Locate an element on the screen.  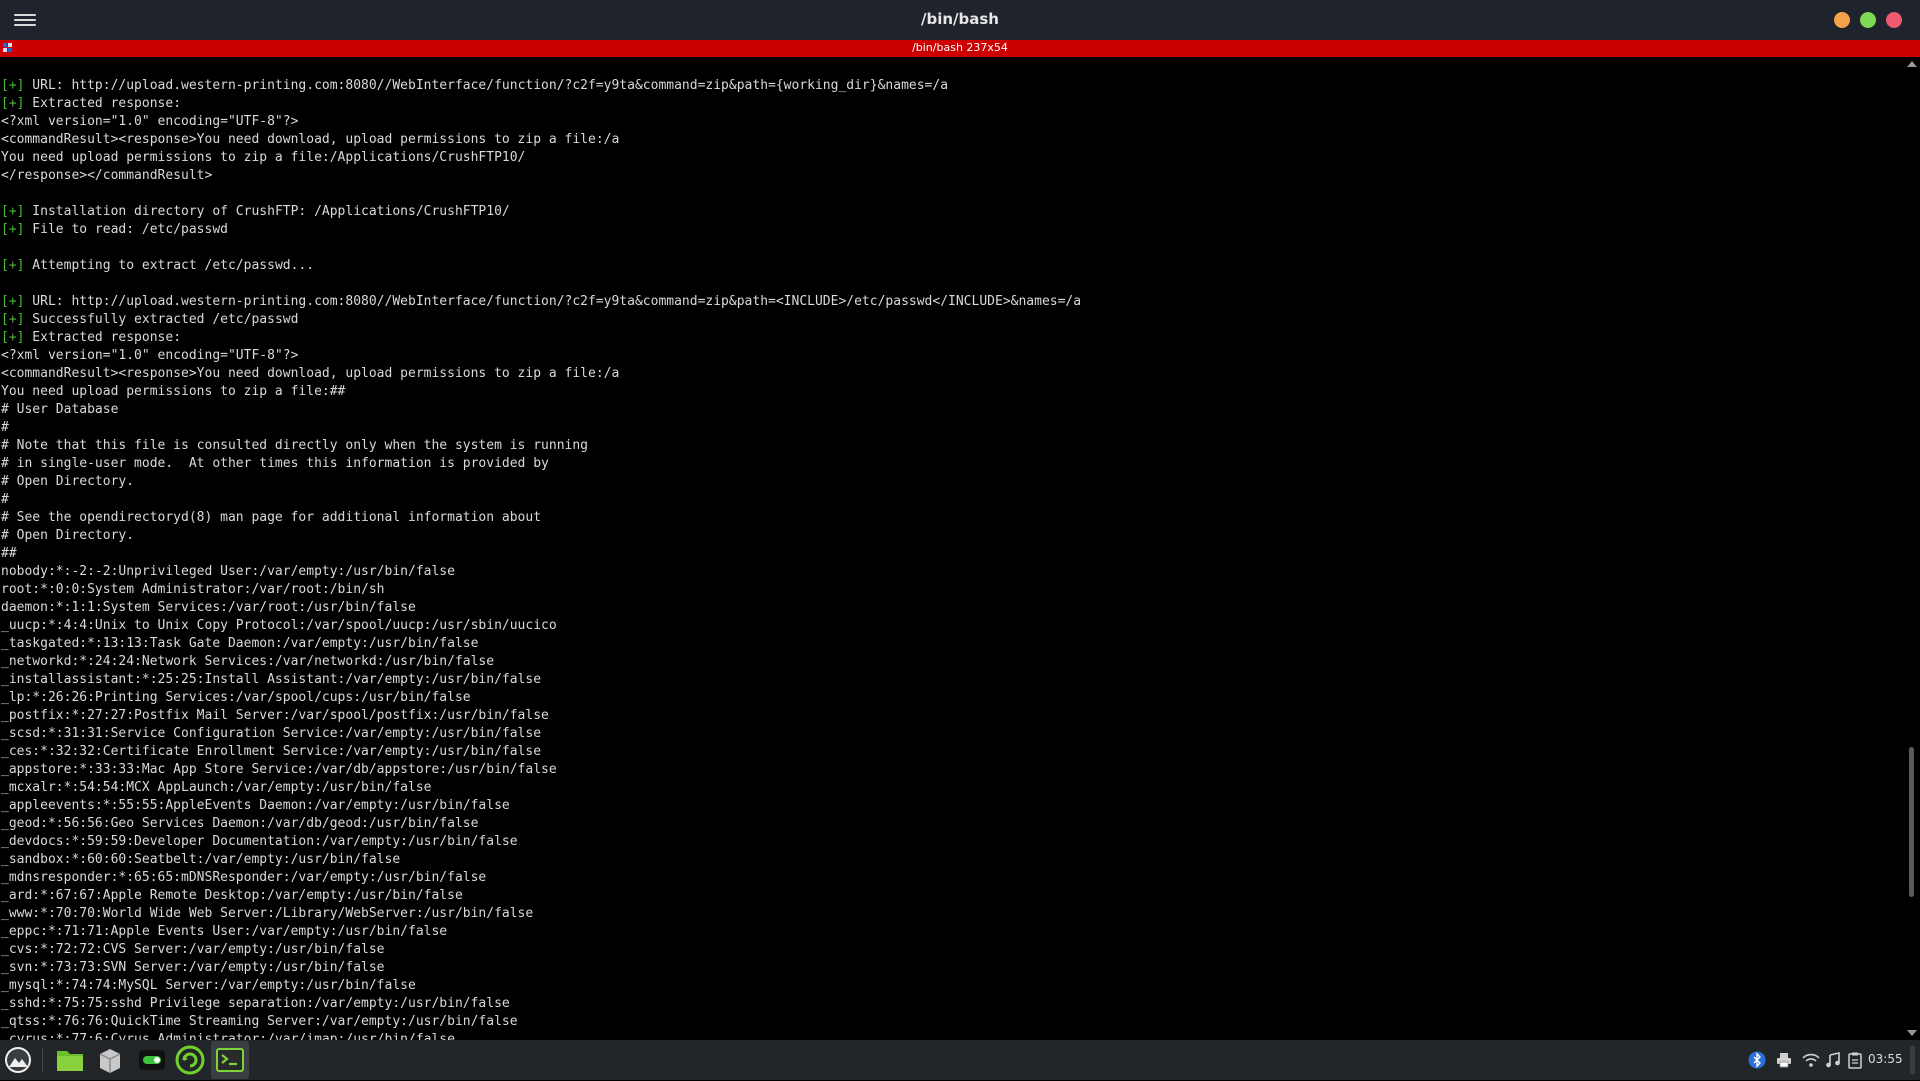
taskbar: 03:55 is located at coordinates (960, 1060).